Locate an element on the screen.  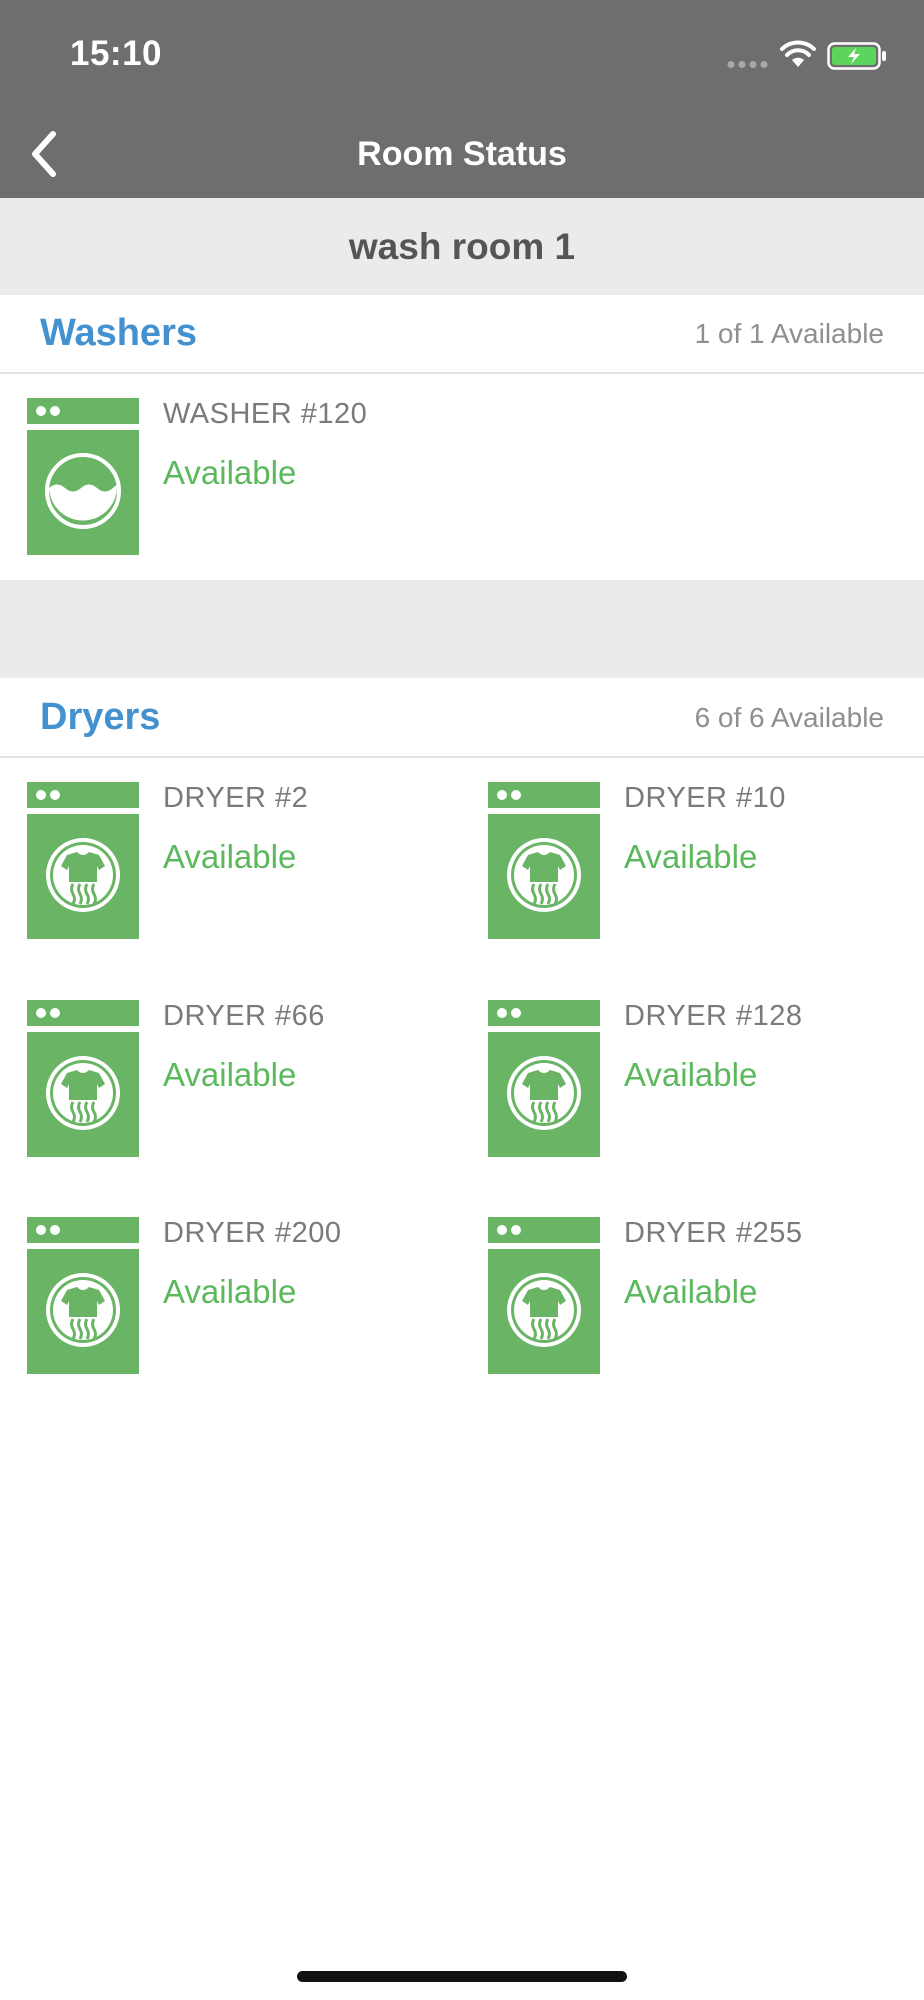
machine-item: DRYER #10 Available is located at coordinates (706, 862).